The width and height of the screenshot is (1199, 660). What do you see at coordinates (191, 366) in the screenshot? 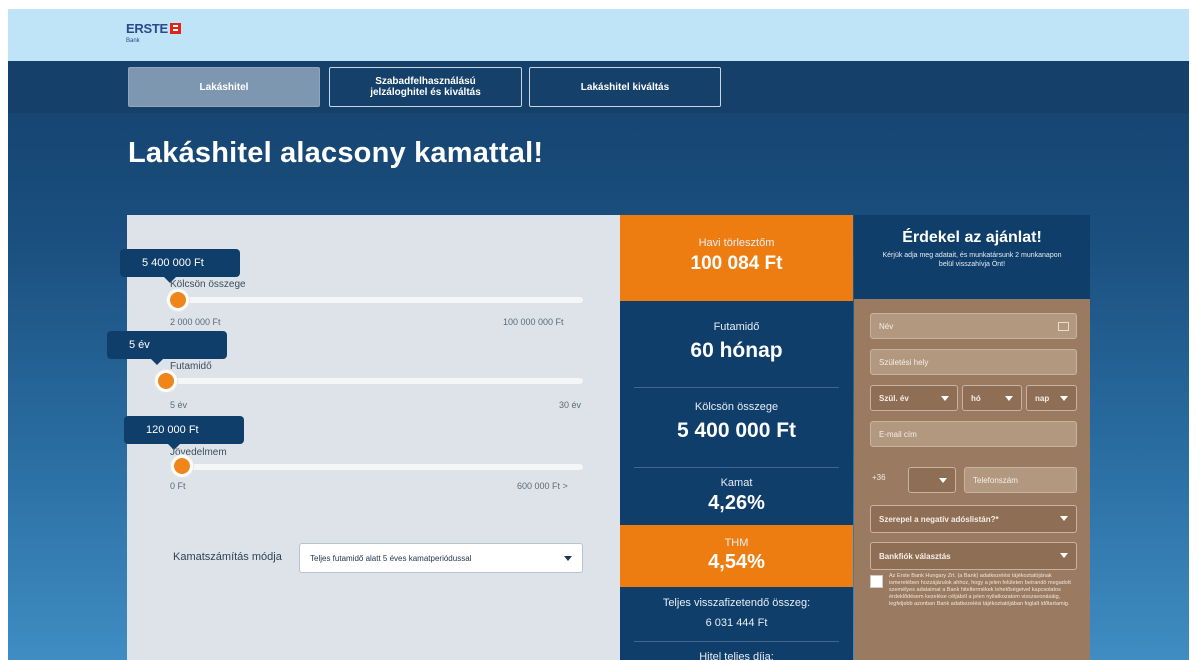
I see `term-label: Futamidő` at bounding box center [191, 366].